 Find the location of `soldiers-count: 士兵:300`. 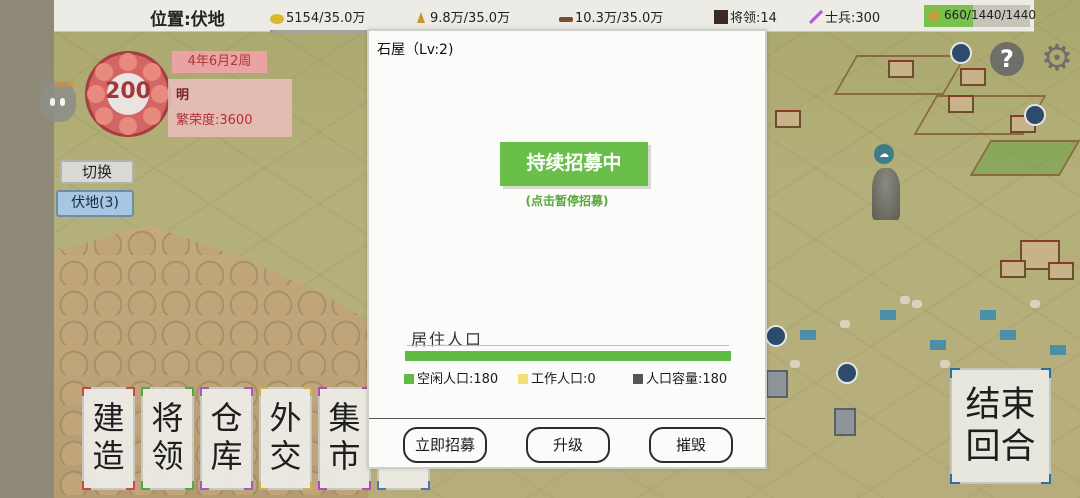

soldiers-count: 士兵:300 is located at coordinates (844, 16).